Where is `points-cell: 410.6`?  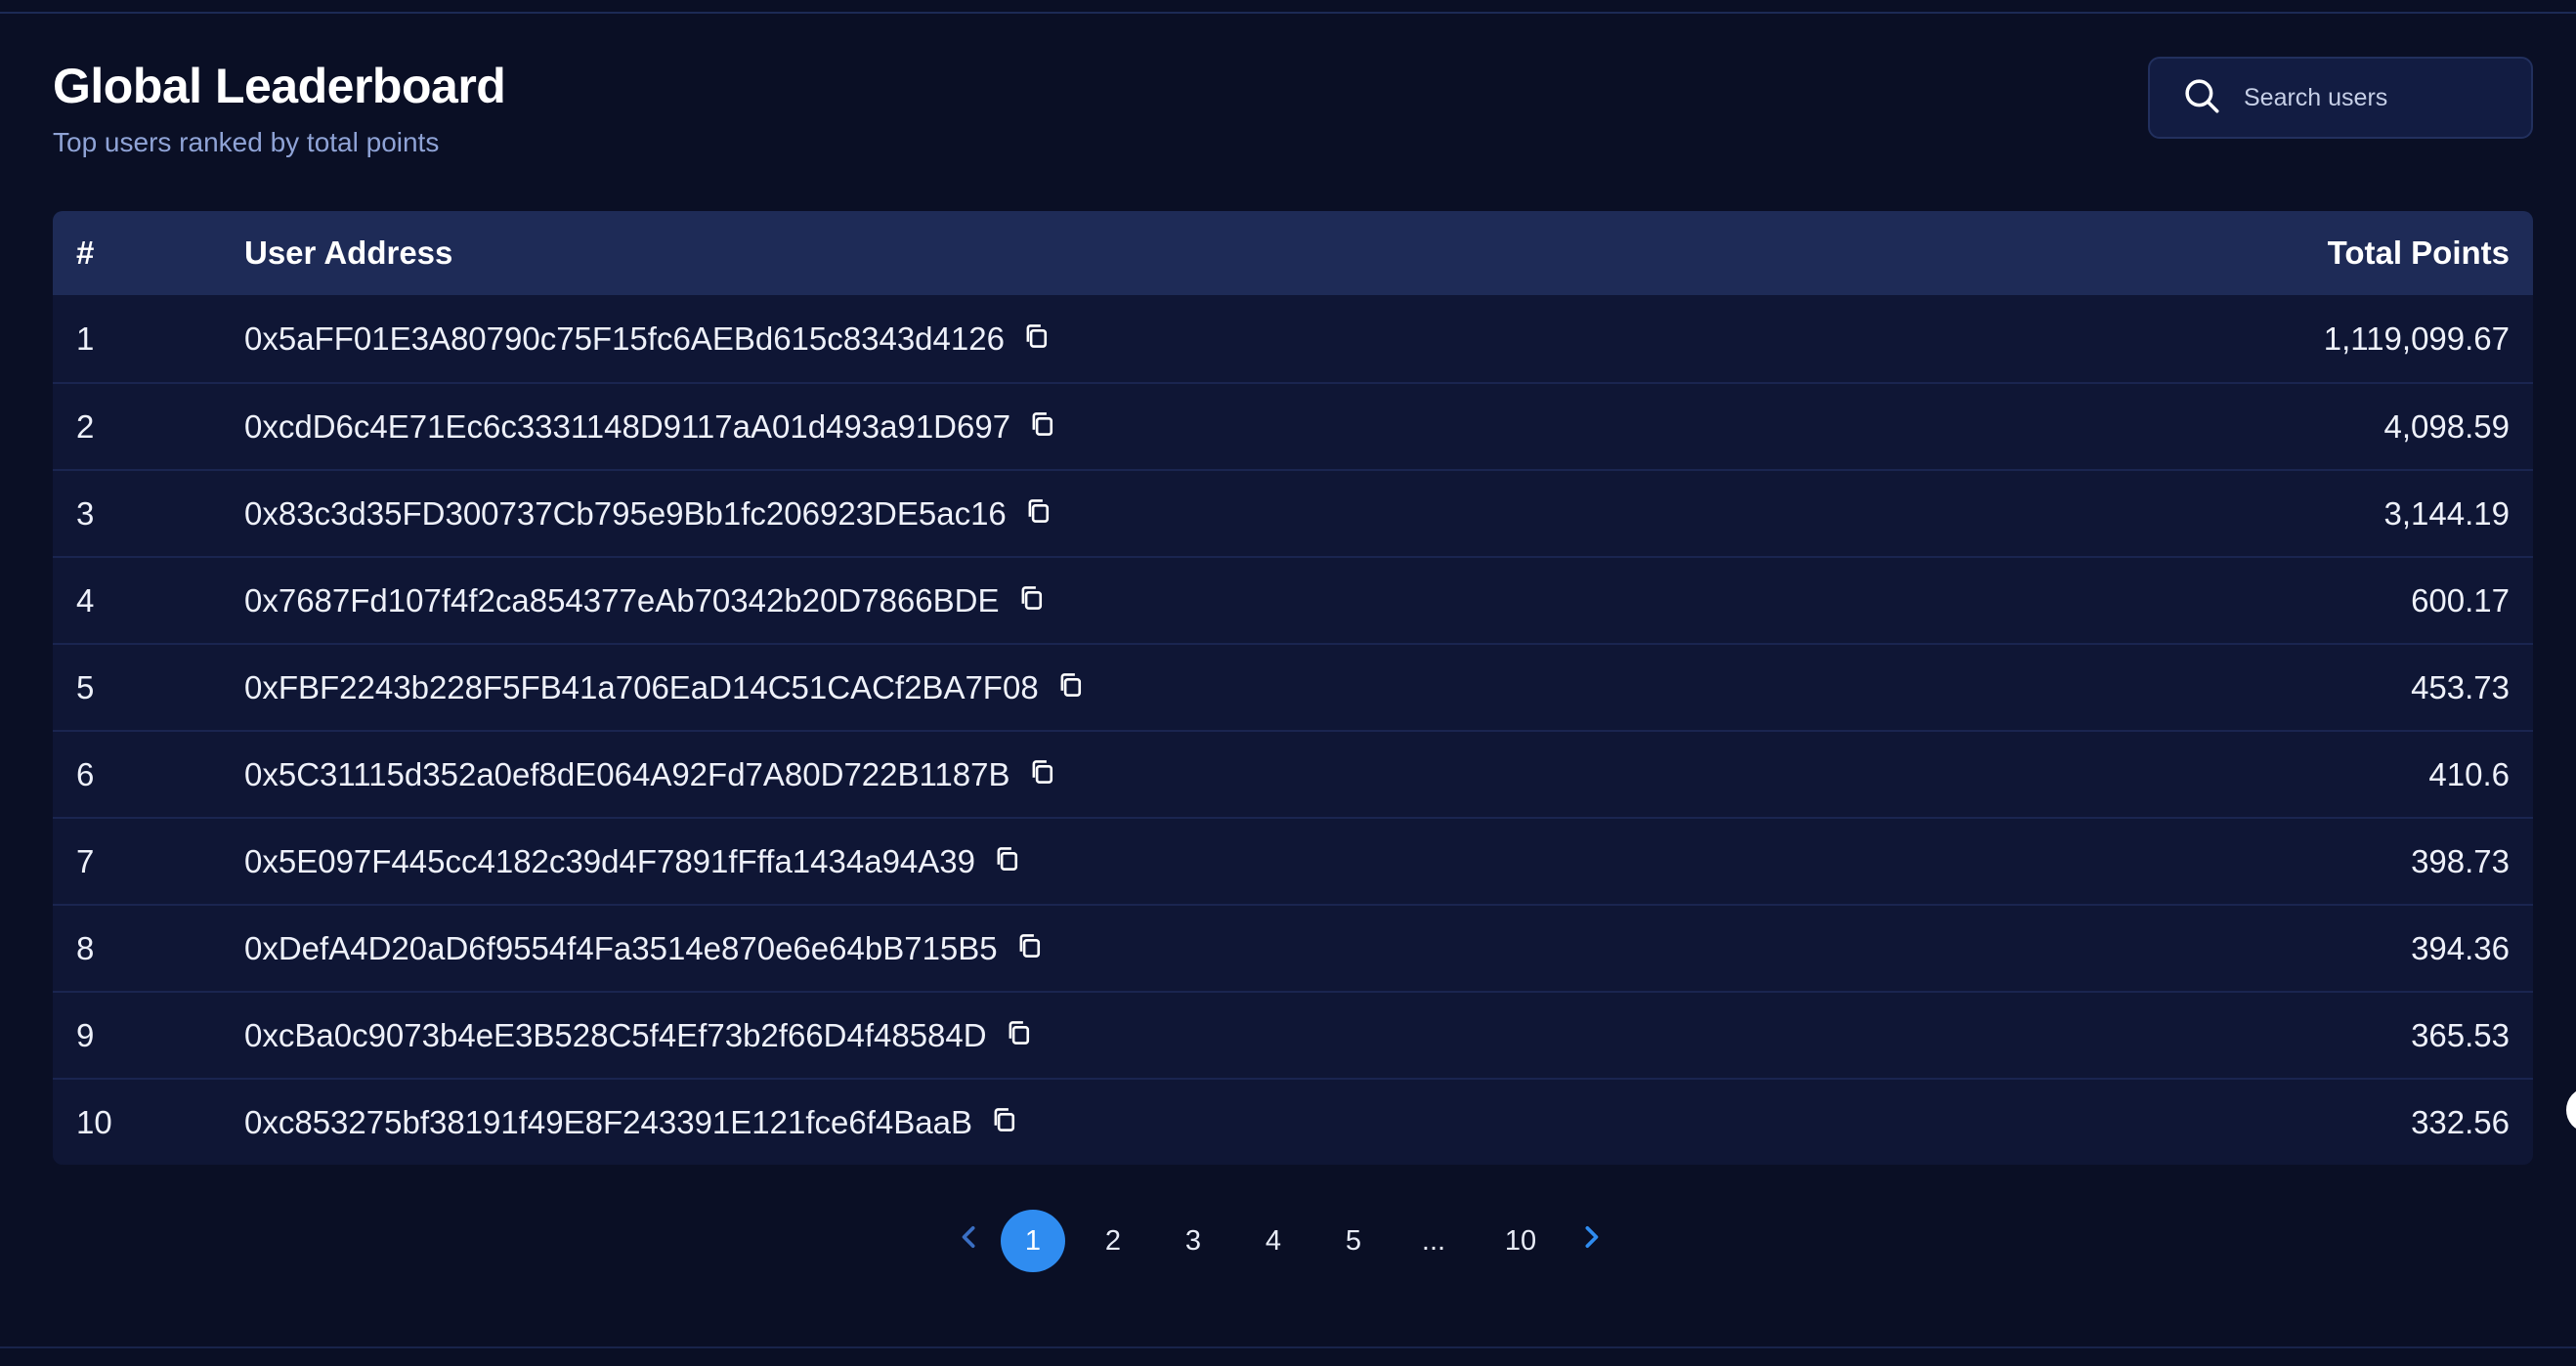
points-cell: 410.6 is located at coordinates (2469, 773).